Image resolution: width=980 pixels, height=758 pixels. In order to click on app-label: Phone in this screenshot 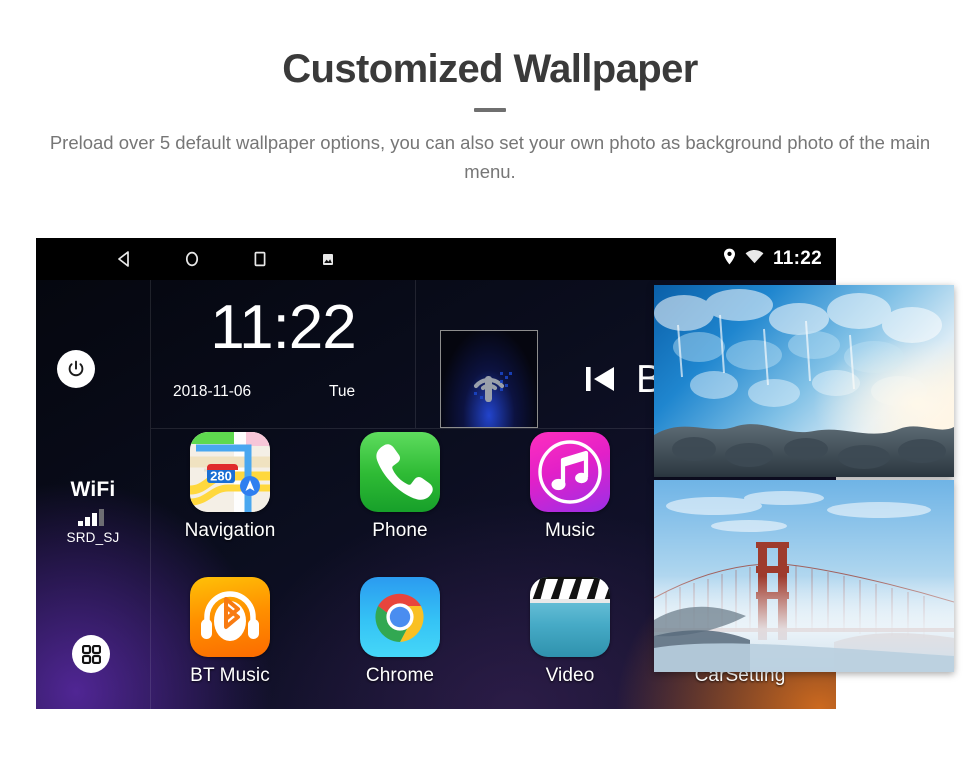, I will do `click(400, 530)`.